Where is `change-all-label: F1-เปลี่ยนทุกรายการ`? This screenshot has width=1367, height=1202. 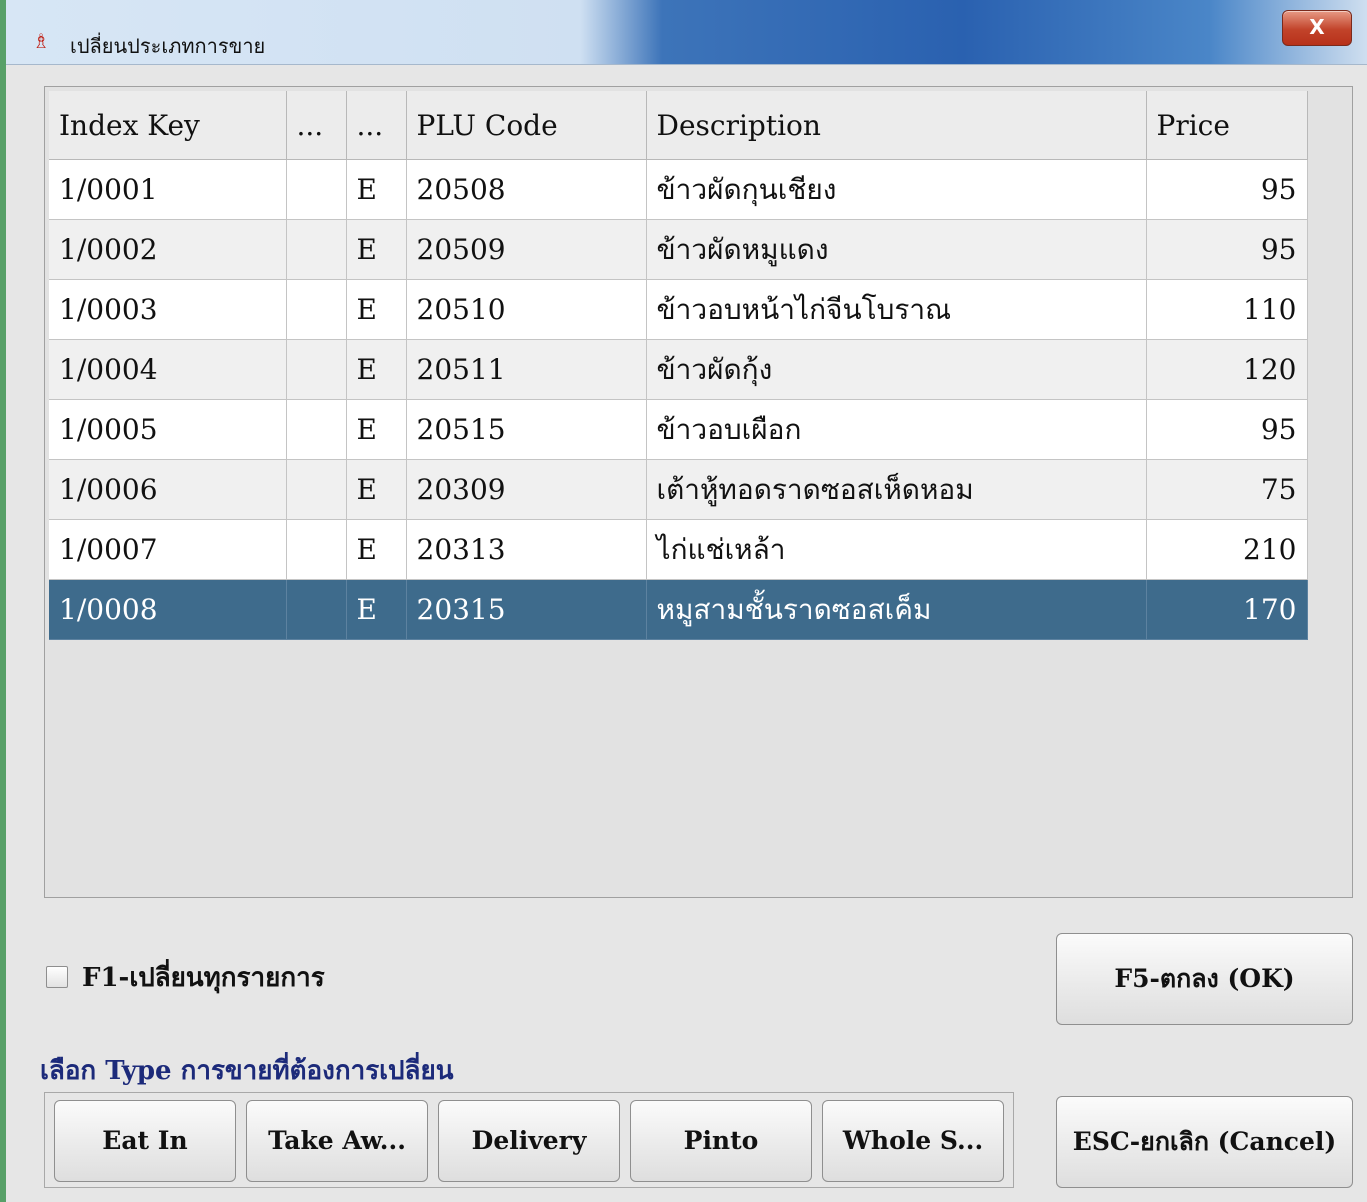 change-all-label: F1-เปลี่ยนทุกรายการ is located at coordinates (203, 977).